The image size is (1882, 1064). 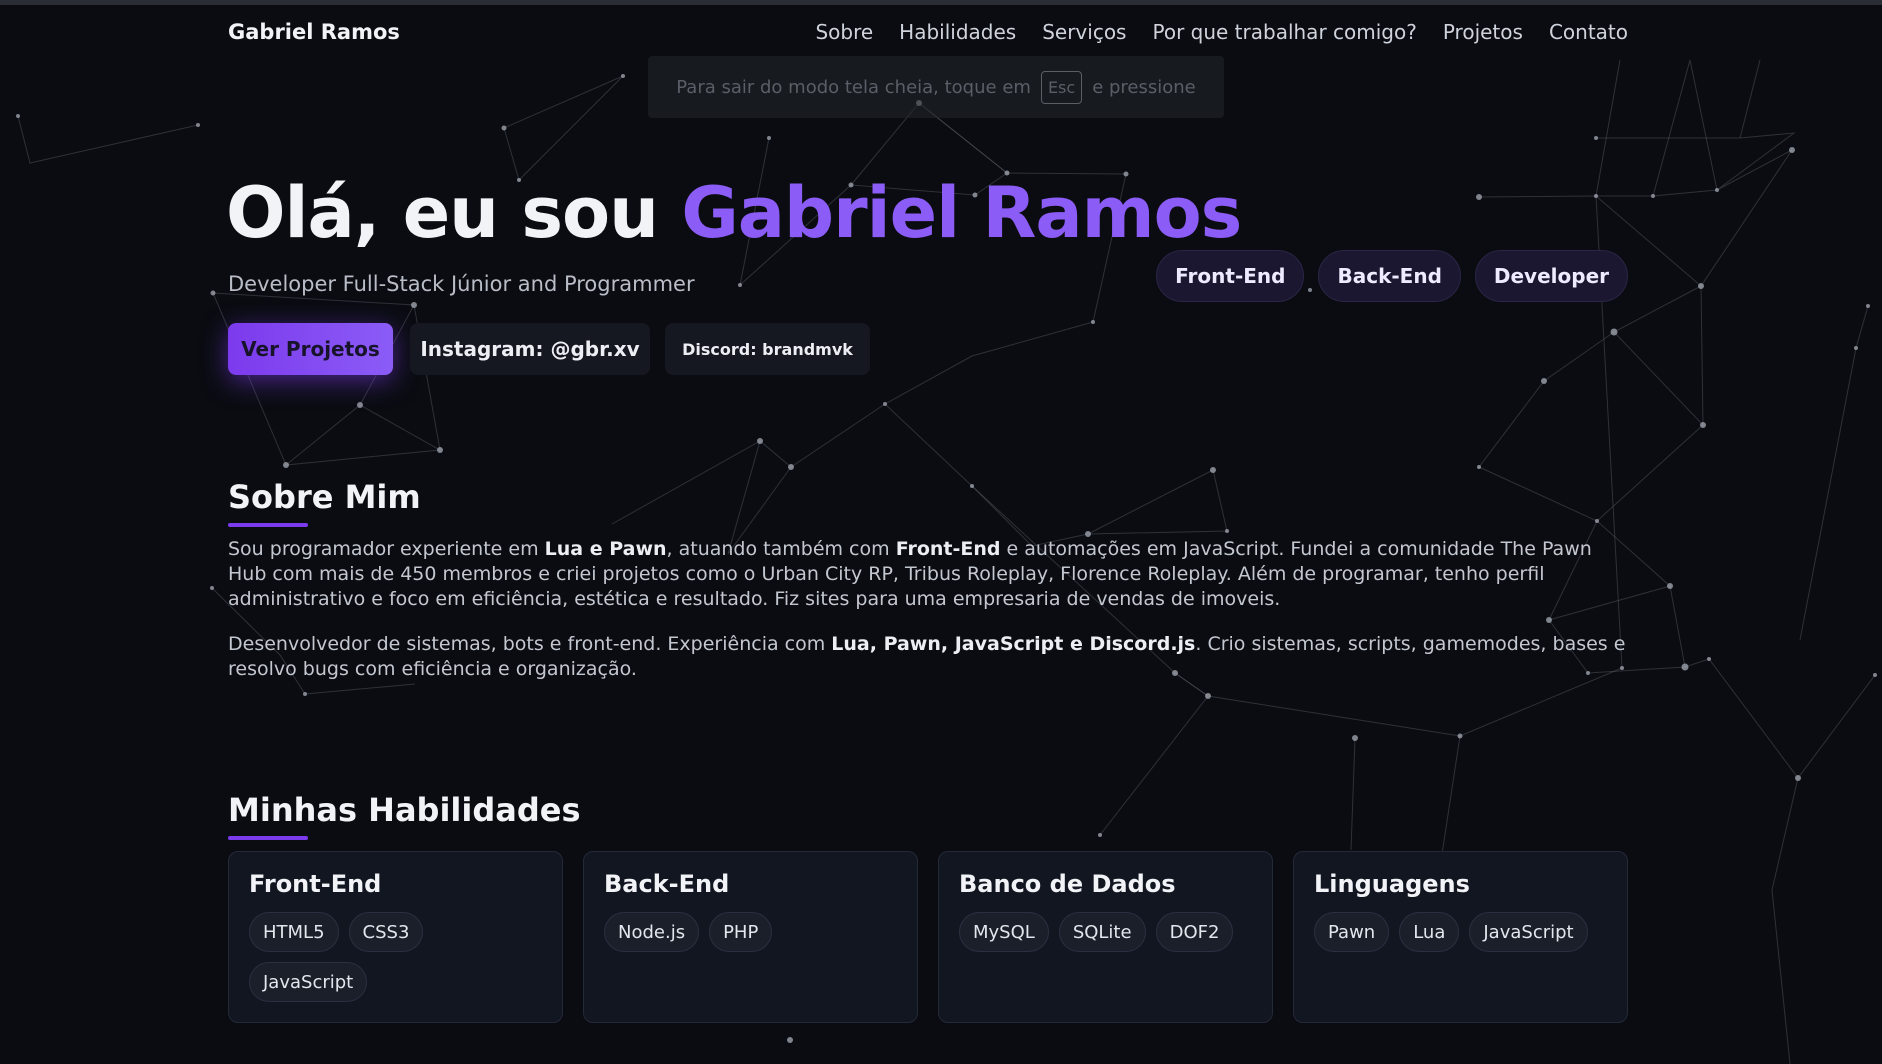 I want to click on skill-chip: DOF2, so click(x=1194, y=932).